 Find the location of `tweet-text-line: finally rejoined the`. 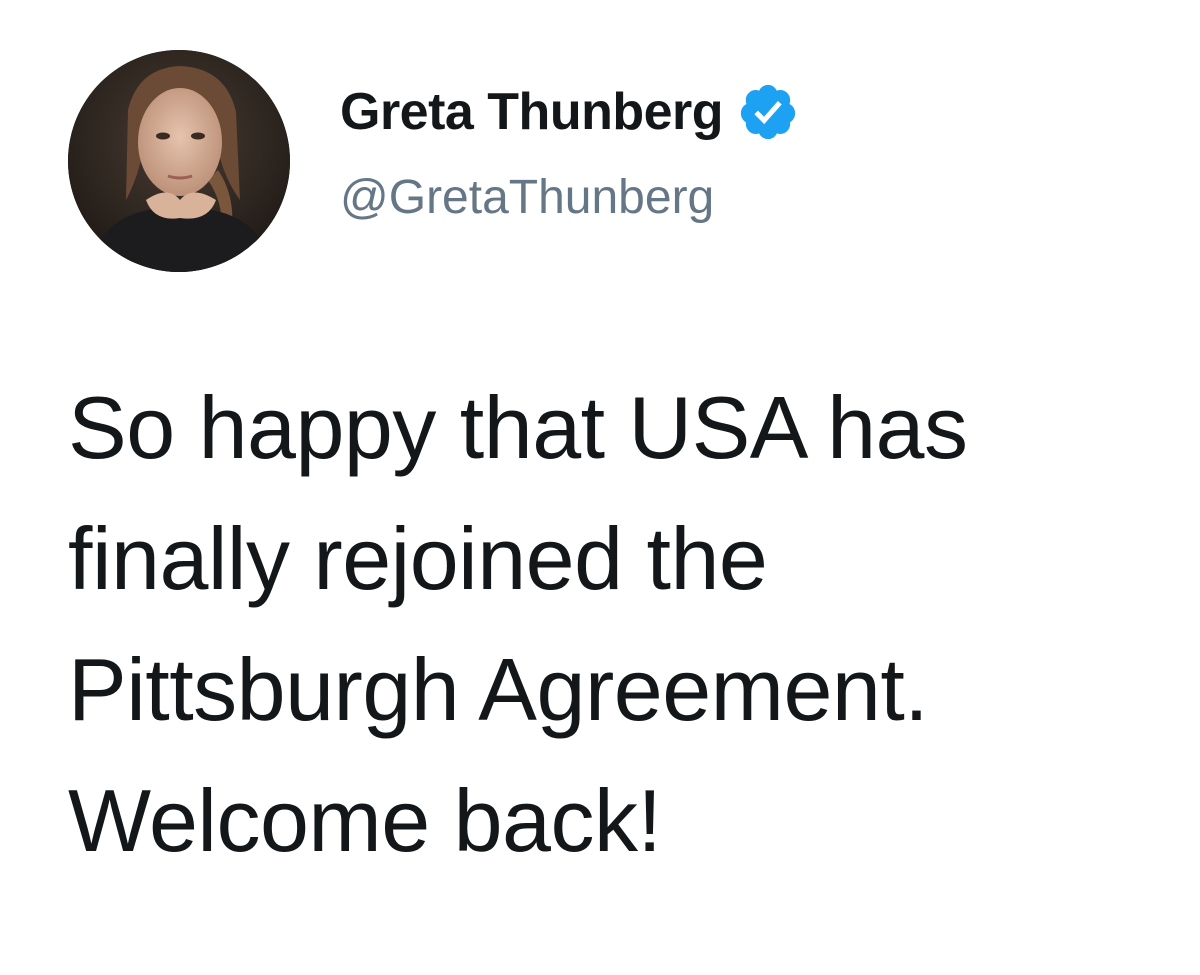

tweet-text-line: finally rejoined the is located at coordinates (418, 558).